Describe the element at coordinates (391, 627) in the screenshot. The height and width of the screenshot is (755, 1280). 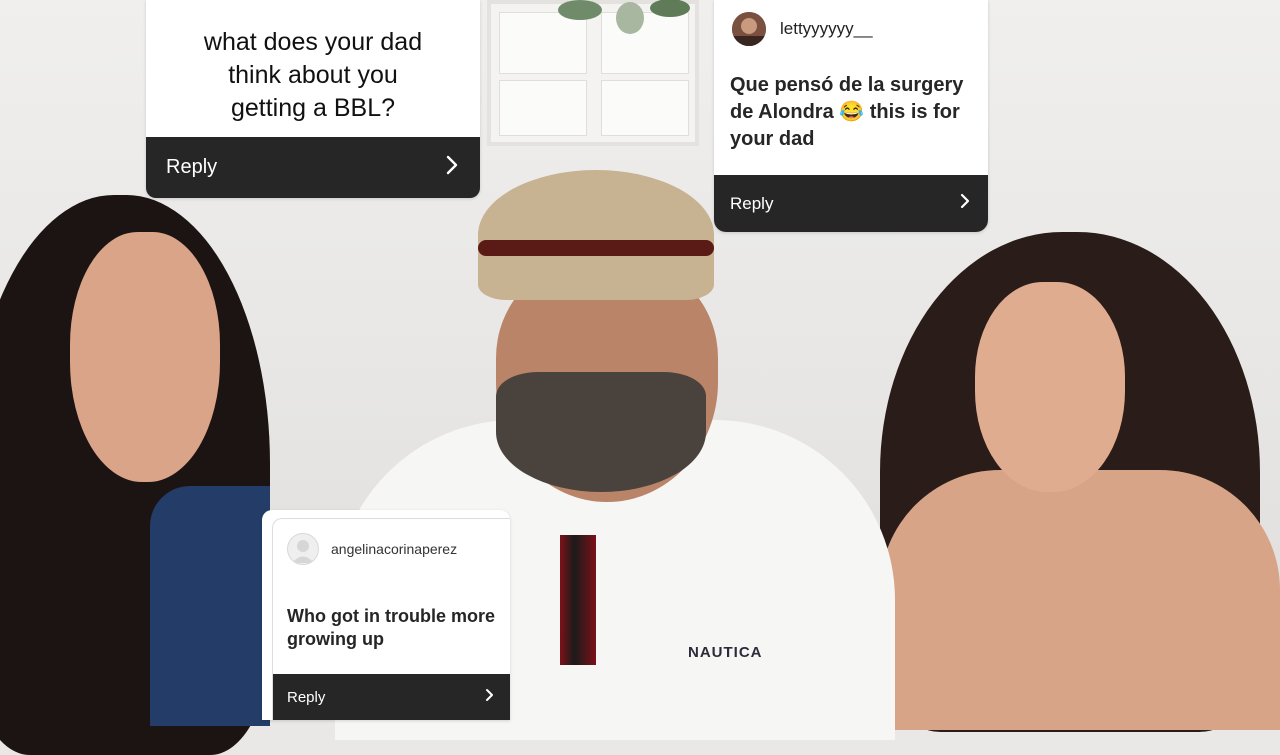
I see `question-text: Who got in trouble more growing up` at that location.